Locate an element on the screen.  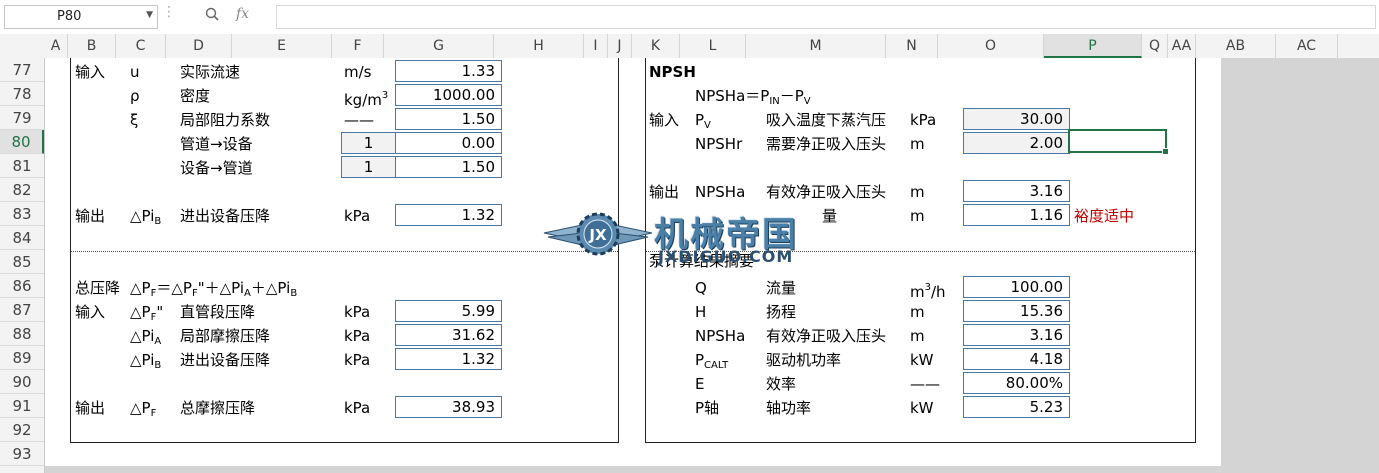
param-name: 轴功率 is located at coordinates (789, 408).